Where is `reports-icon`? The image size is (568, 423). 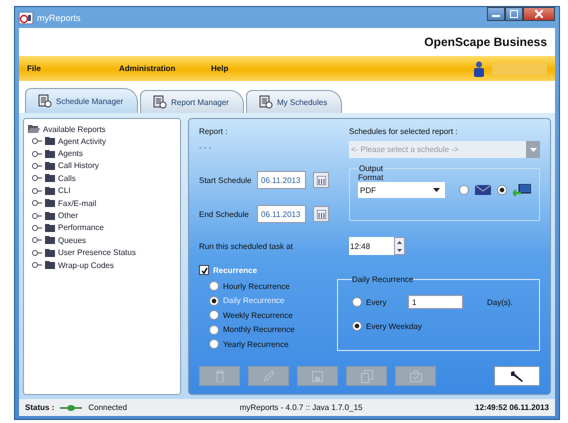 reports-icon is located at coordinates (160, 102).